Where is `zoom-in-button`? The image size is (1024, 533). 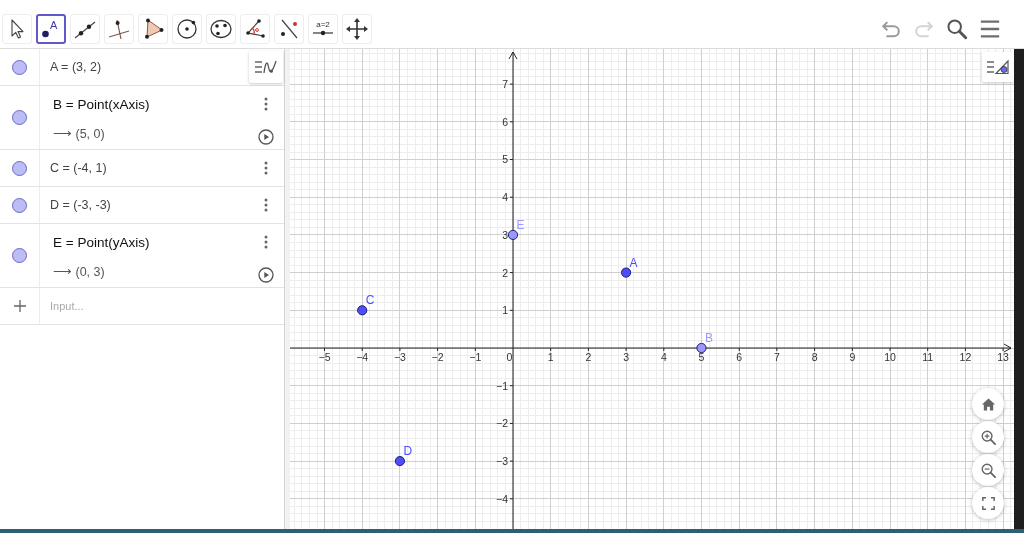 zoom-in-button is located at coordinates (988, 437).